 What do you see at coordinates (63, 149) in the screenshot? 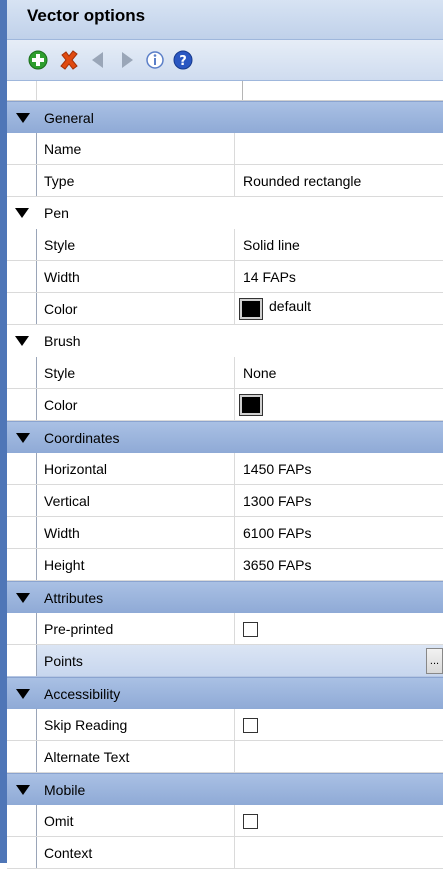
I see `property-label: Name` at bounding box center [63, 149].